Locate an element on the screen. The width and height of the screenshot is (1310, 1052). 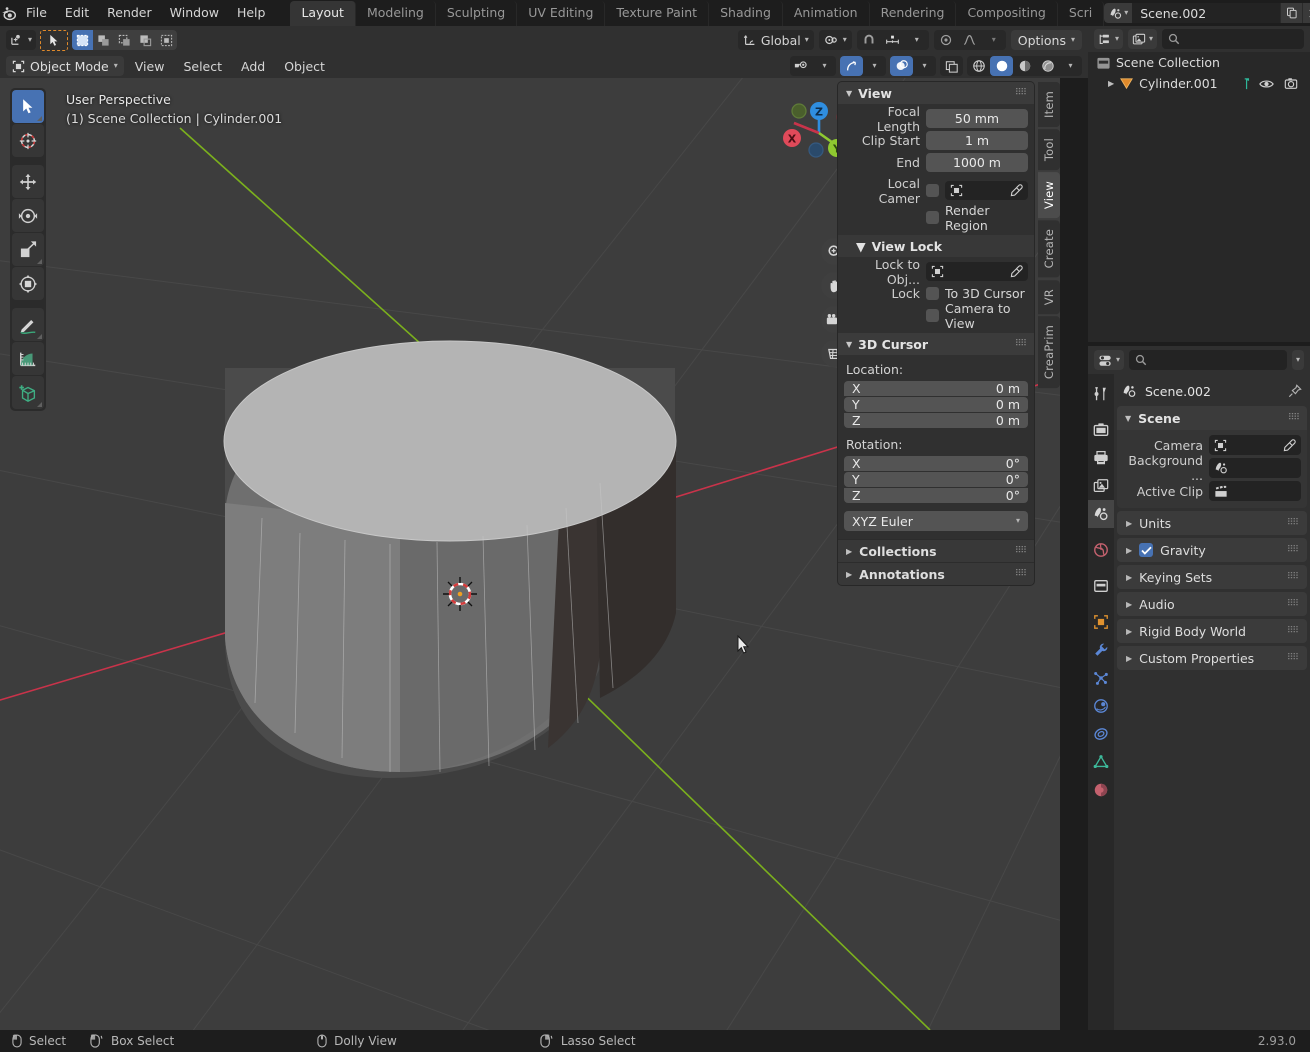
render-region-checkbox is located at coordinates (932, 217).